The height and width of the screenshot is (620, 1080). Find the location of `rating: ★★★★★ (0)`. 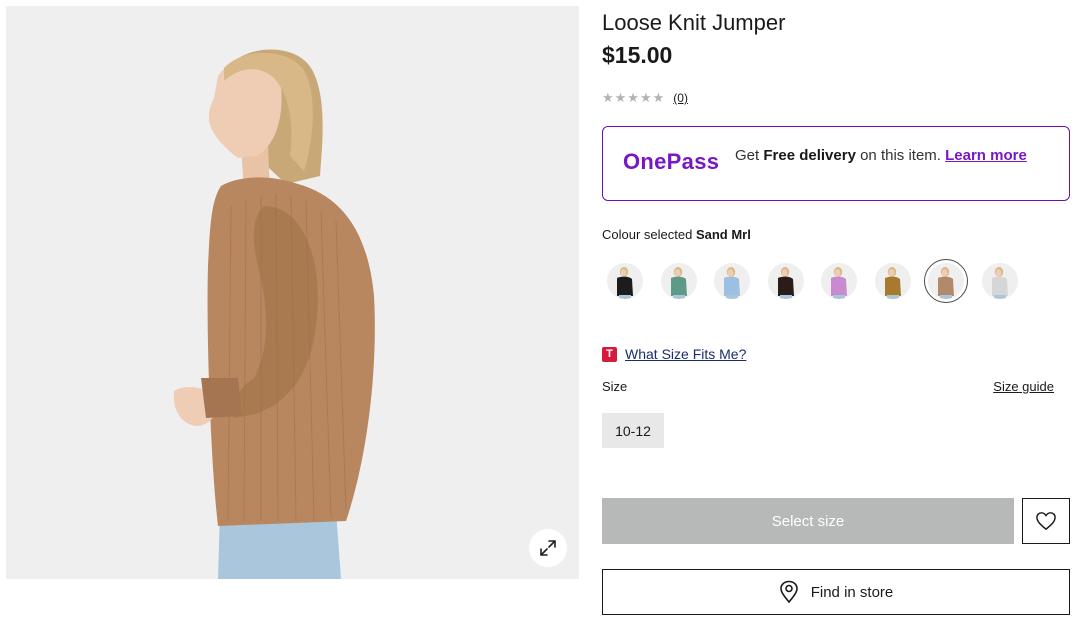

rating: ★★★★★ (0) is located at coordinates (645, 98).